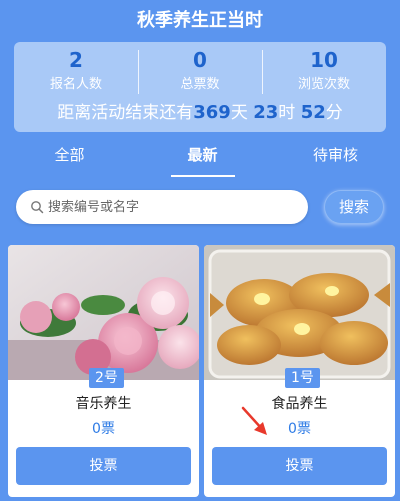 The image size is (400, 501). Describe the element at coordinates (302, 378) in the screenshot. I see `entry-number-badge: 1号` at that location.